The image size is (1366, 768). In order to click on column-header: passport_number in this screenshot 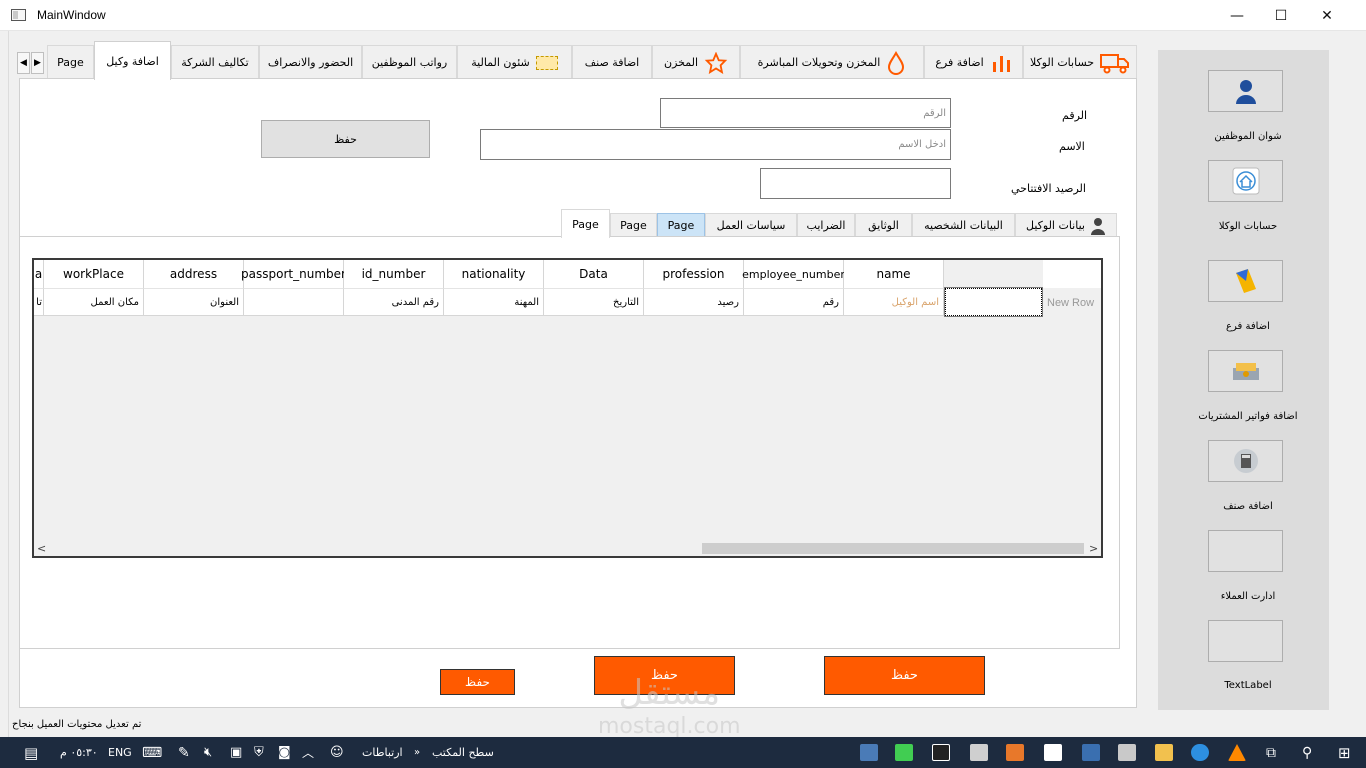, I will do `click(293, 274)`.